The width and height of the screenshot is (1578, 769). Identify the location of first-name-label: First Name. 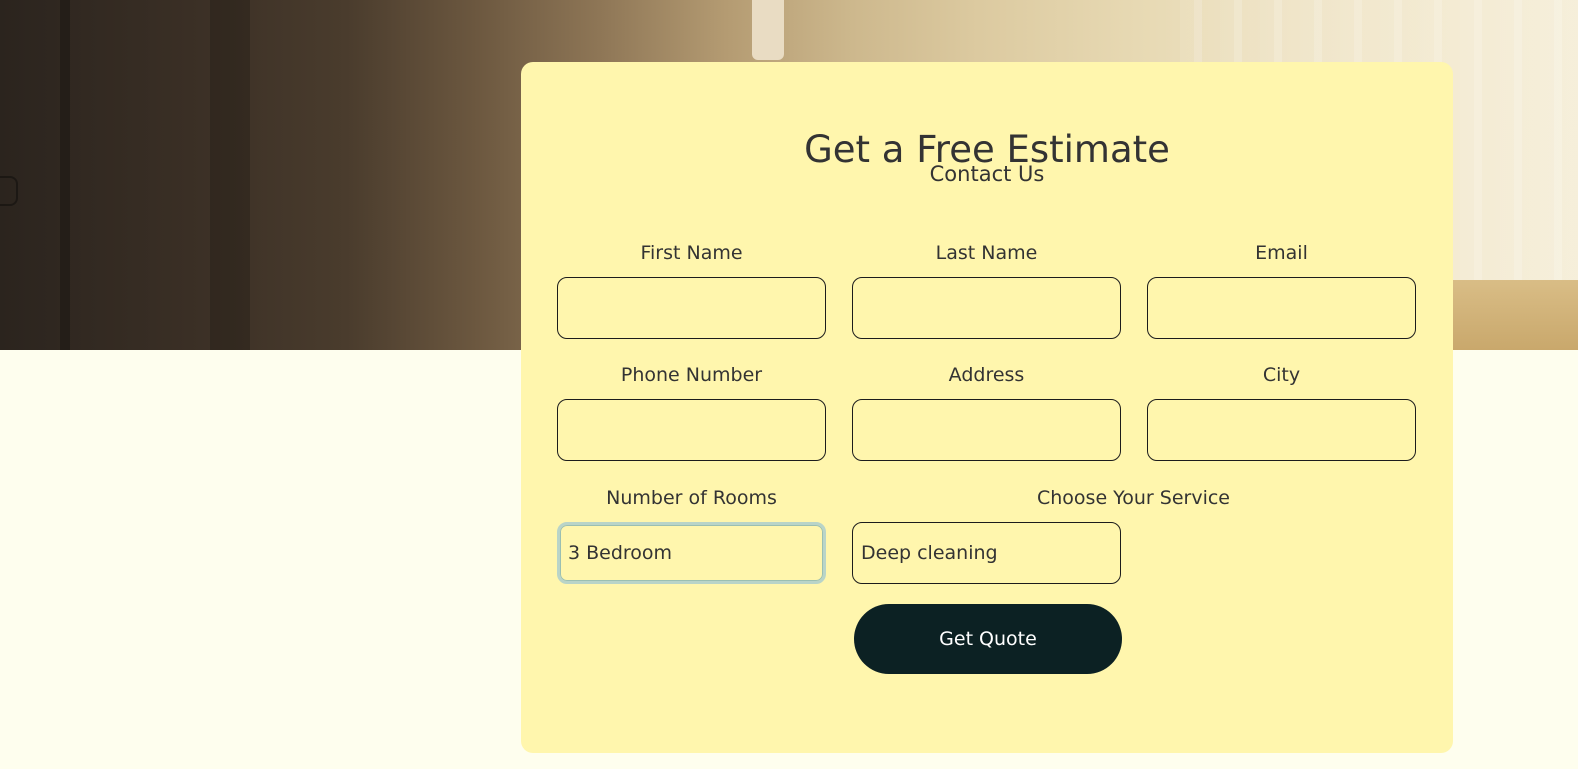
(691, 253).